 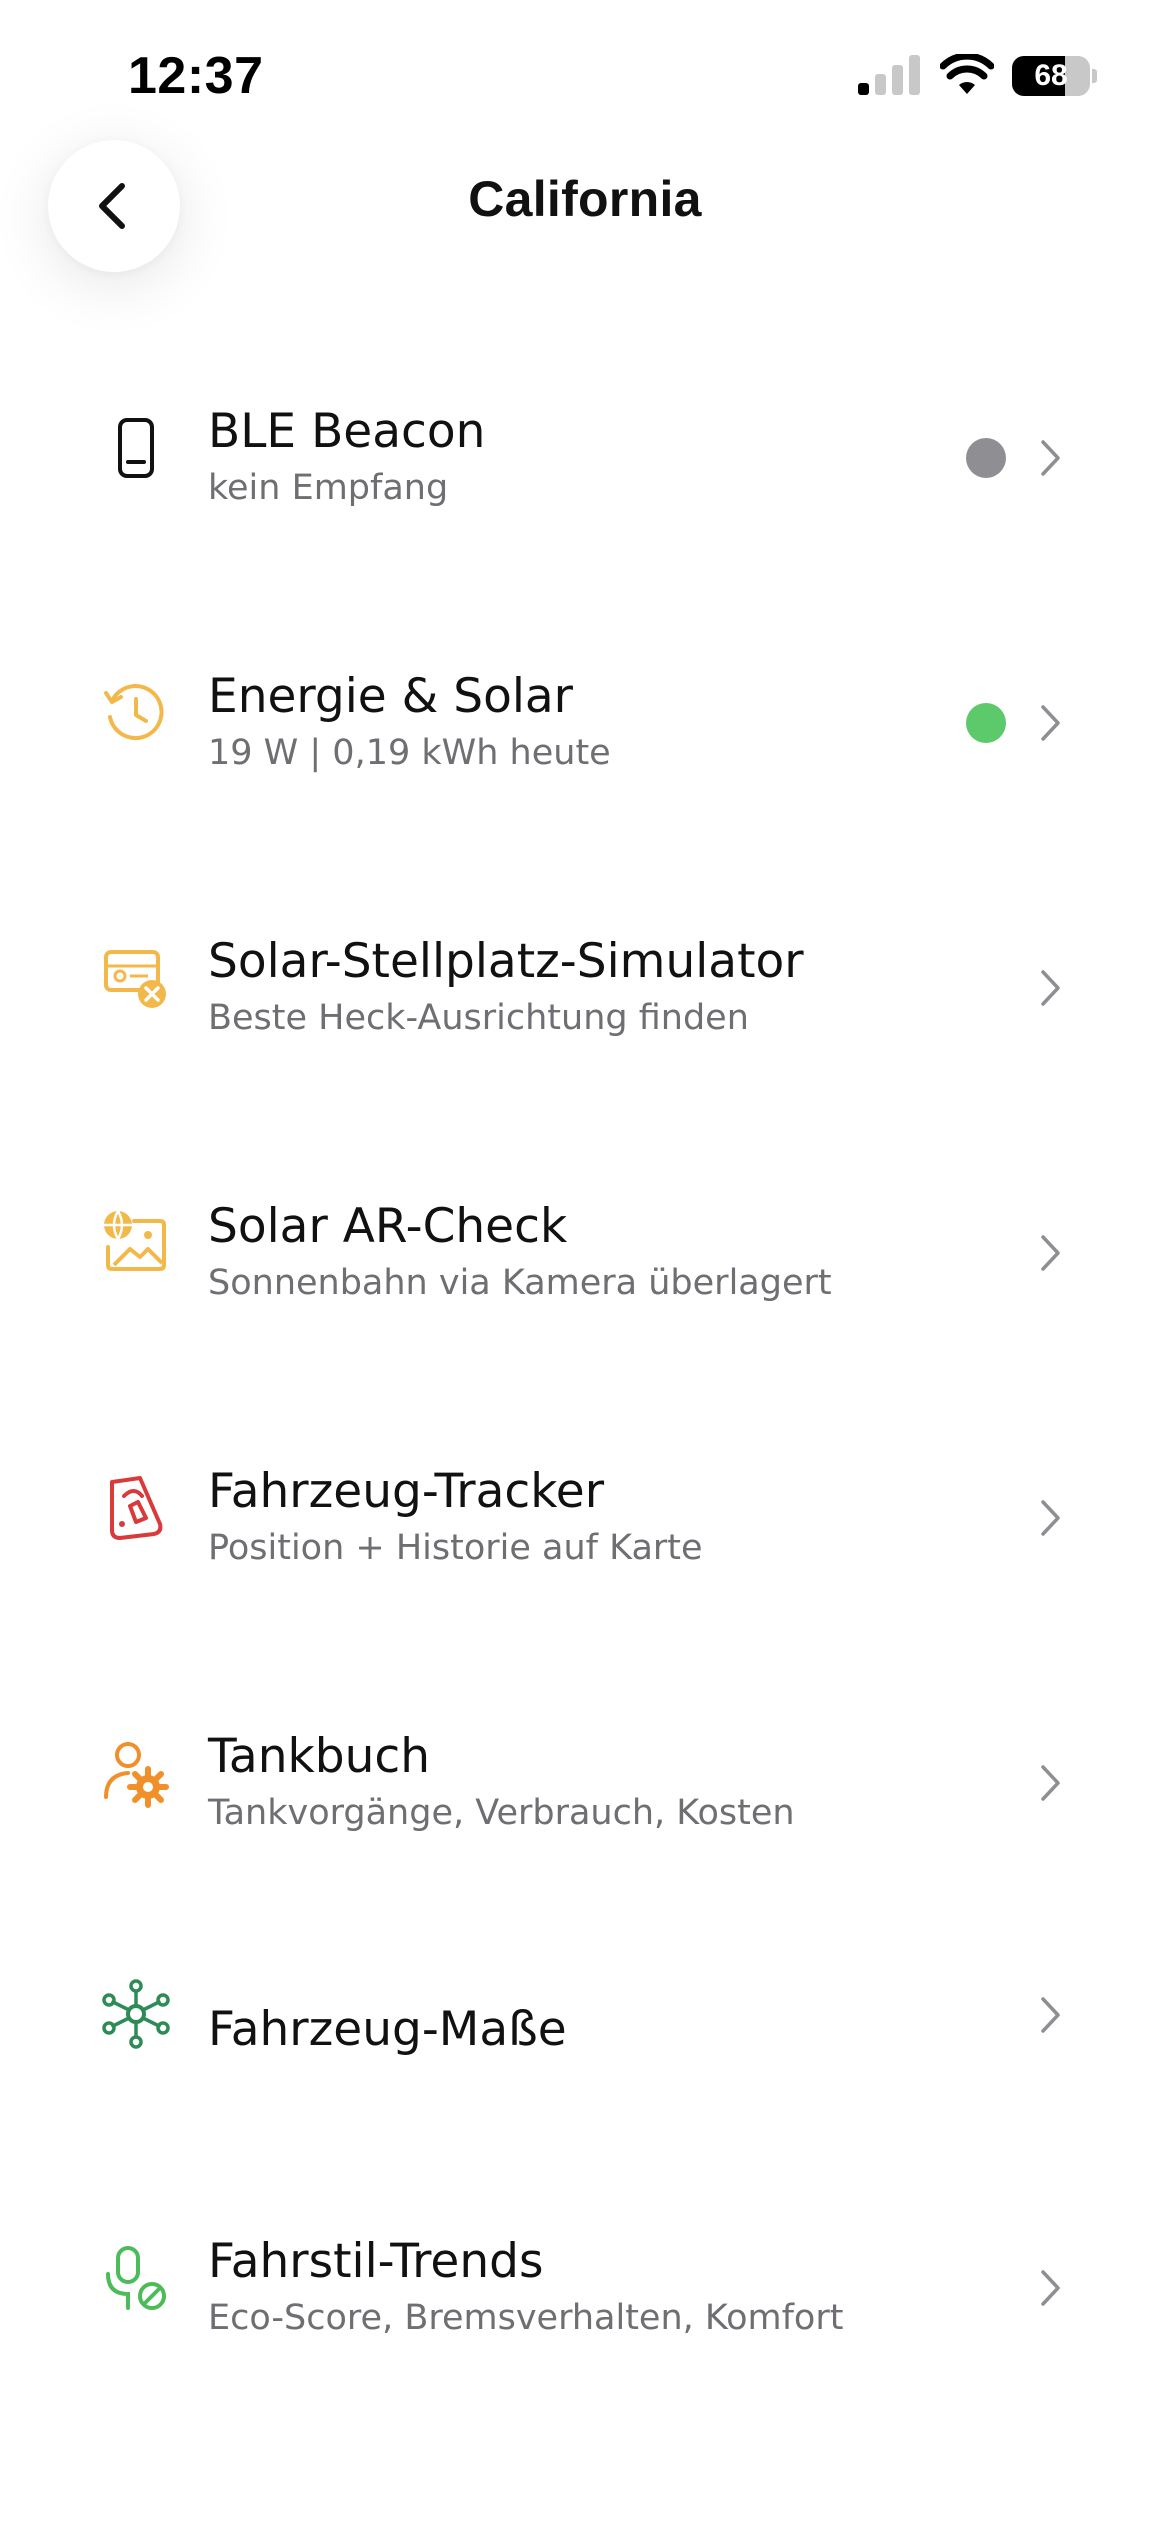 What do you see at coordinates (135, 979) in the screenshot?
I see `solar-panel-icon` at bounding box center [135, 979].